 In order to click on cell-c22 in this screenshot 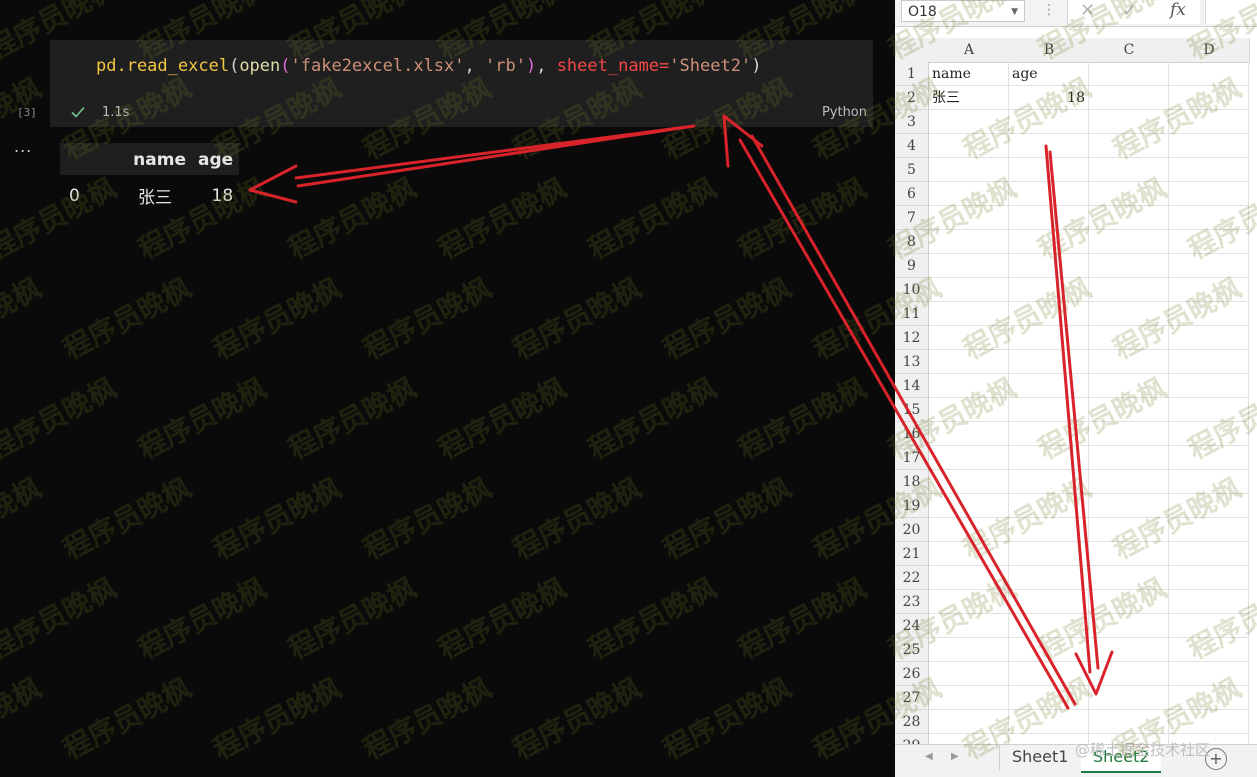, I will do `click(1129, 578)`.